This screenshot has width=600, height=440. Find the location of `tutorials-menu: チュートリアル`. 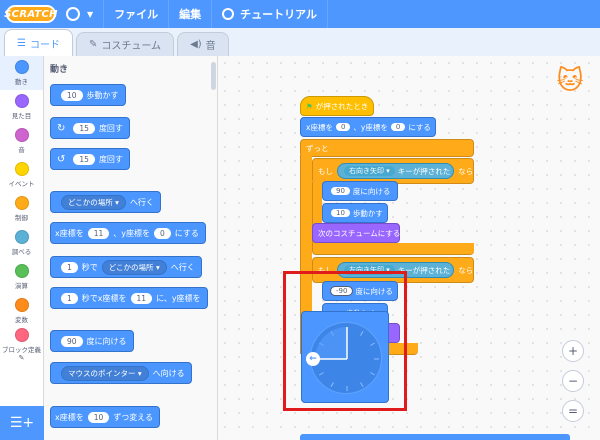

tutorials-menu: チュートリアル is located at coordinates (270, 14).